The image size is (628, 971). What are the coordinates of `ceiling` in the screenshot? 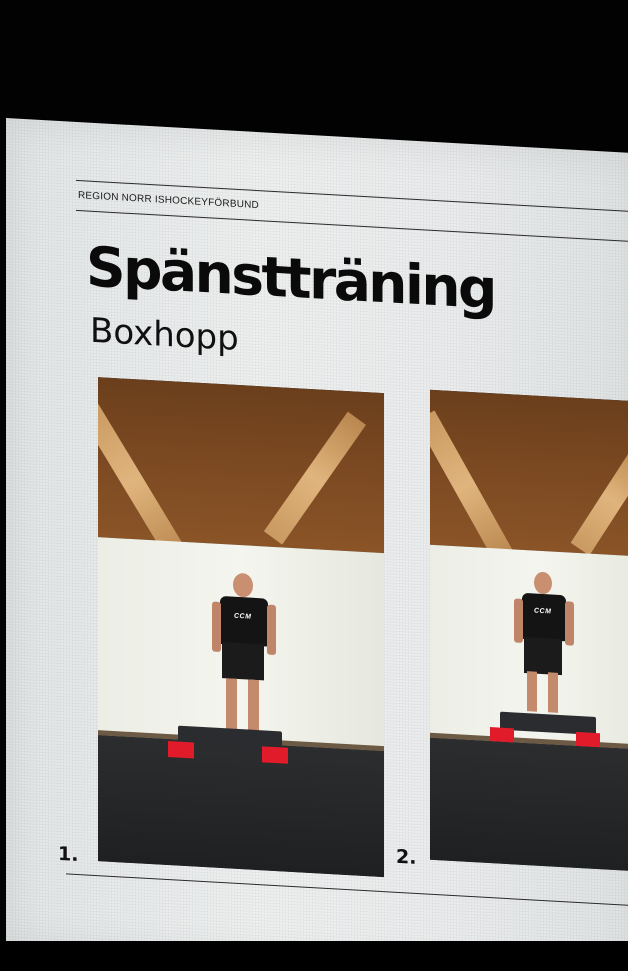 It's located at (241, 465).